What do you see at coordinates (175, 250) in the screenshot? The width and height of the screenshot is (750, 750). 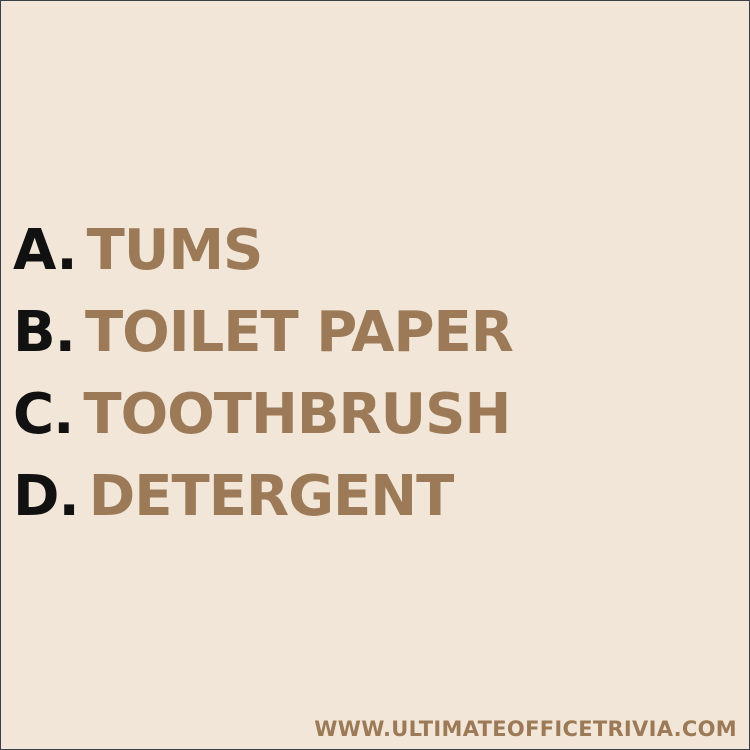 I see `answer-text: TUMS` at bounding box center [175, 250].